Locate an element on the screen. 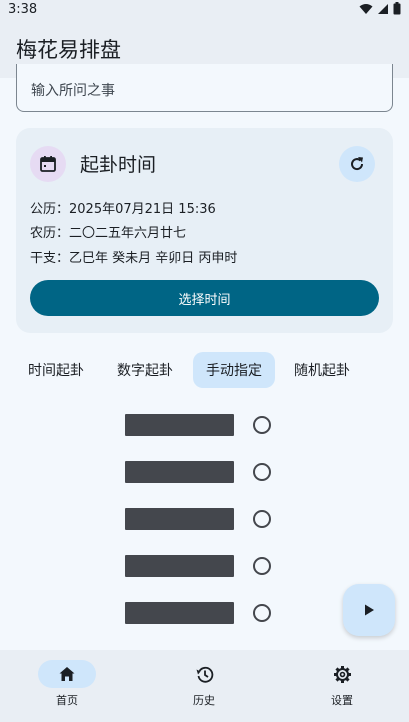  refresh-icon is located at coordinates (357, 164).